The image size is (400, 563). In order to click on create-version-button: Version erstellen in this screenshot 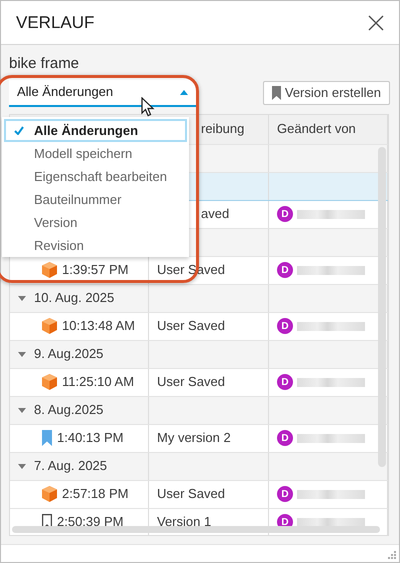, I will do `click(326, 93)`.